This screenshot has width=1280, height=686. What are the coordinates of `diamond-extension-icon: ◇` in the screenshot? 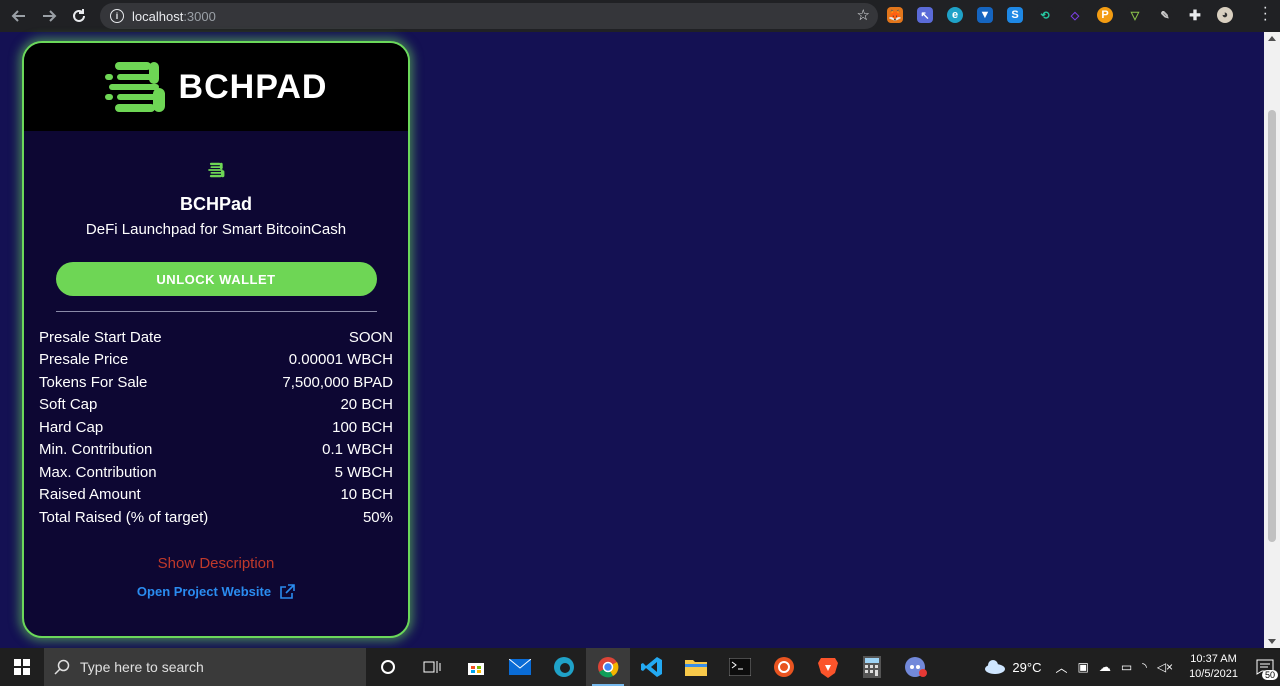 It's located at (1075, 15).